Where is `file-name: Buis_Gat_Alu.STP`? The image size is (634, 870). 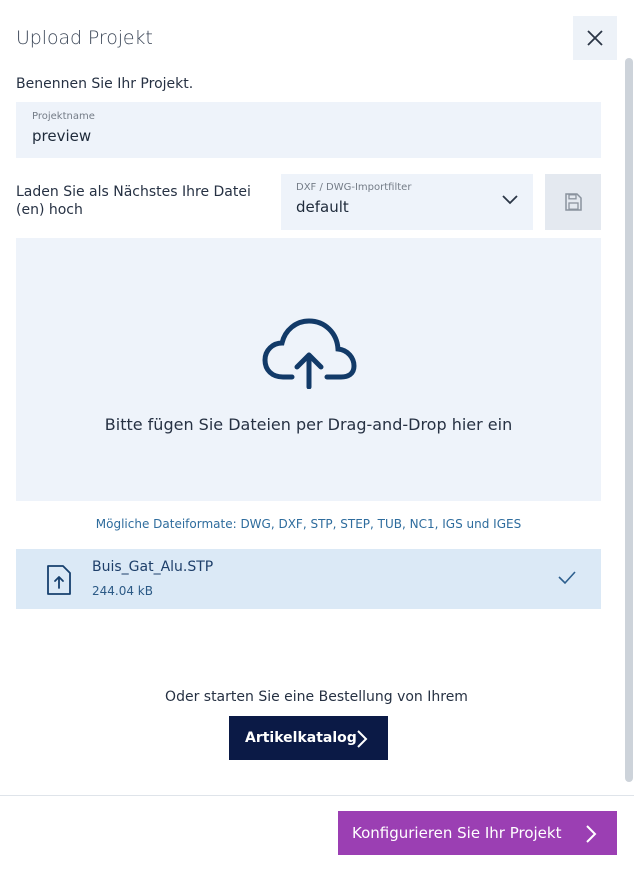 file-name: Buis_Gat_Alu.STP is located at coordinates (153, 567).